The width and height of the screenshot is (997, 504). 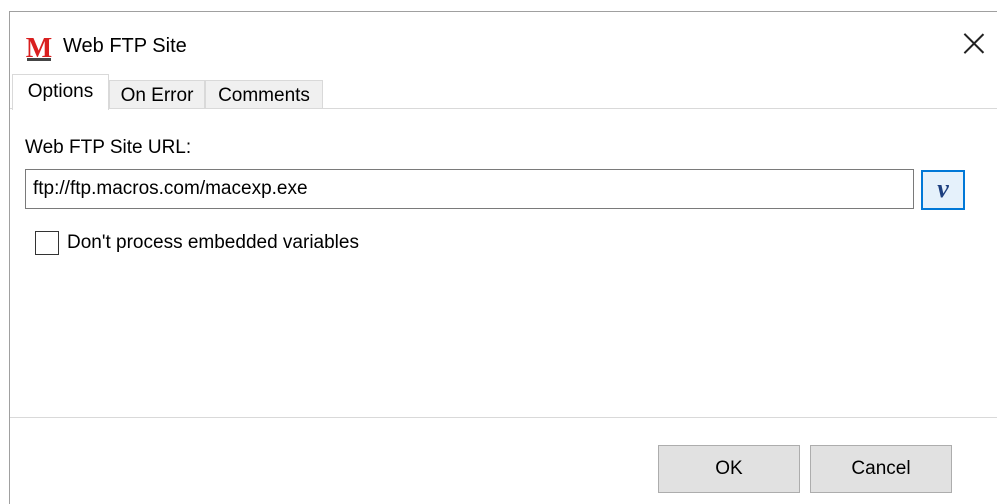 I want to click on ok-button: OK, so click(x=729, y=469).